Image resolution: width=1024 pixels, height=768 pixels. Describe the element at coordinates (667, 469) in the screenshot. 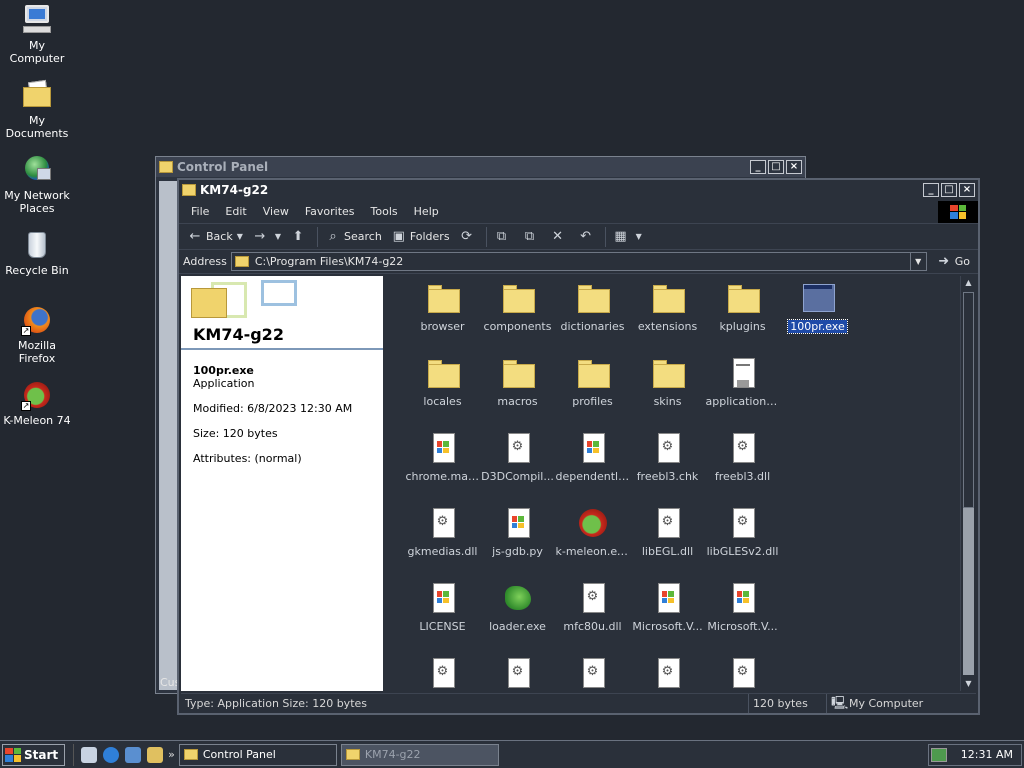

I see `file-item: ⚙ freebl3.chk` at that location.